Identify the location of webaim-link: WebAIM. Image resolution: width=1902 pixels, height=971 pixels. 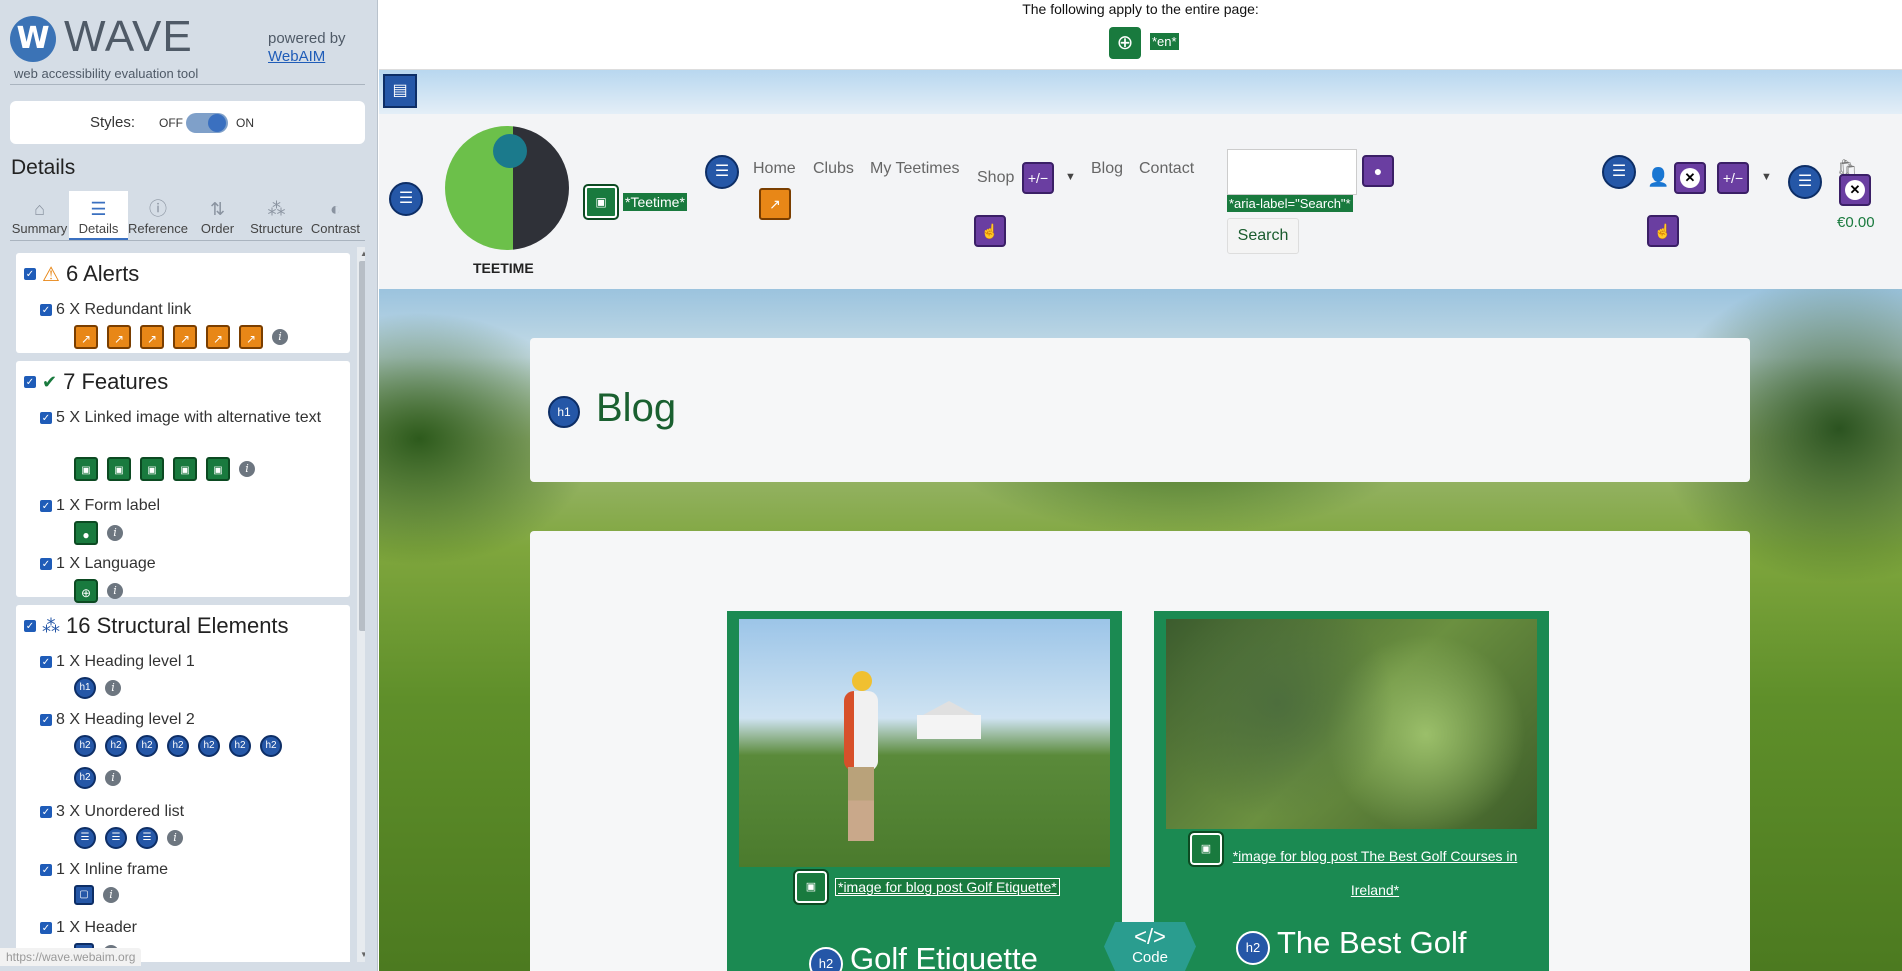
(296, 56).